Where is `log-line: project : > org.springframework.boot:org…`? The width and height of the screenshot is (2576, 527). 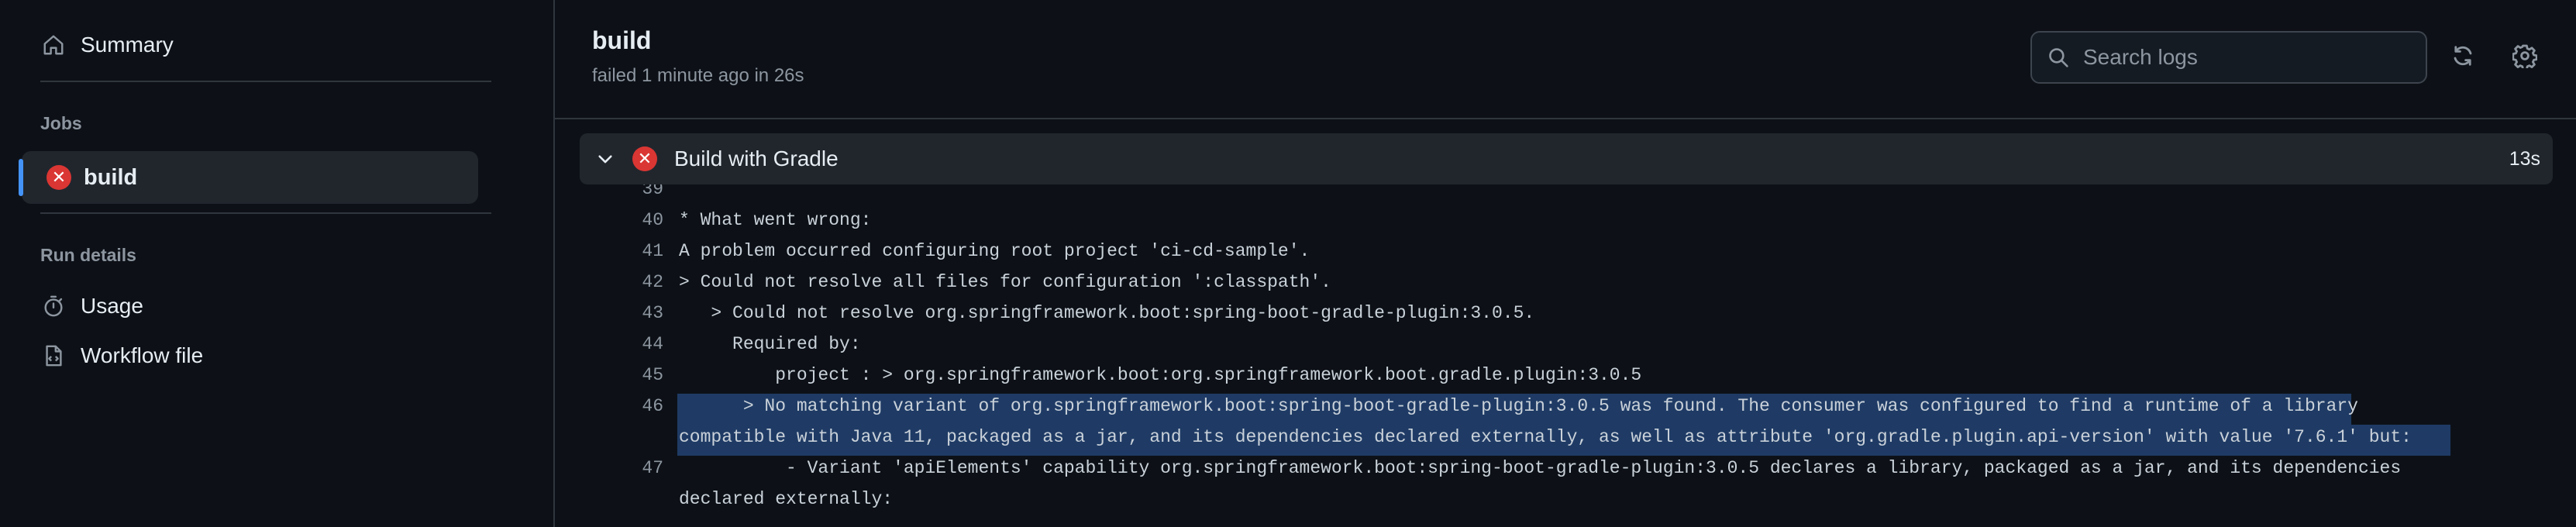 log-line: project : > org.springframework.boot:org… is located at coordinates (1160, 375).